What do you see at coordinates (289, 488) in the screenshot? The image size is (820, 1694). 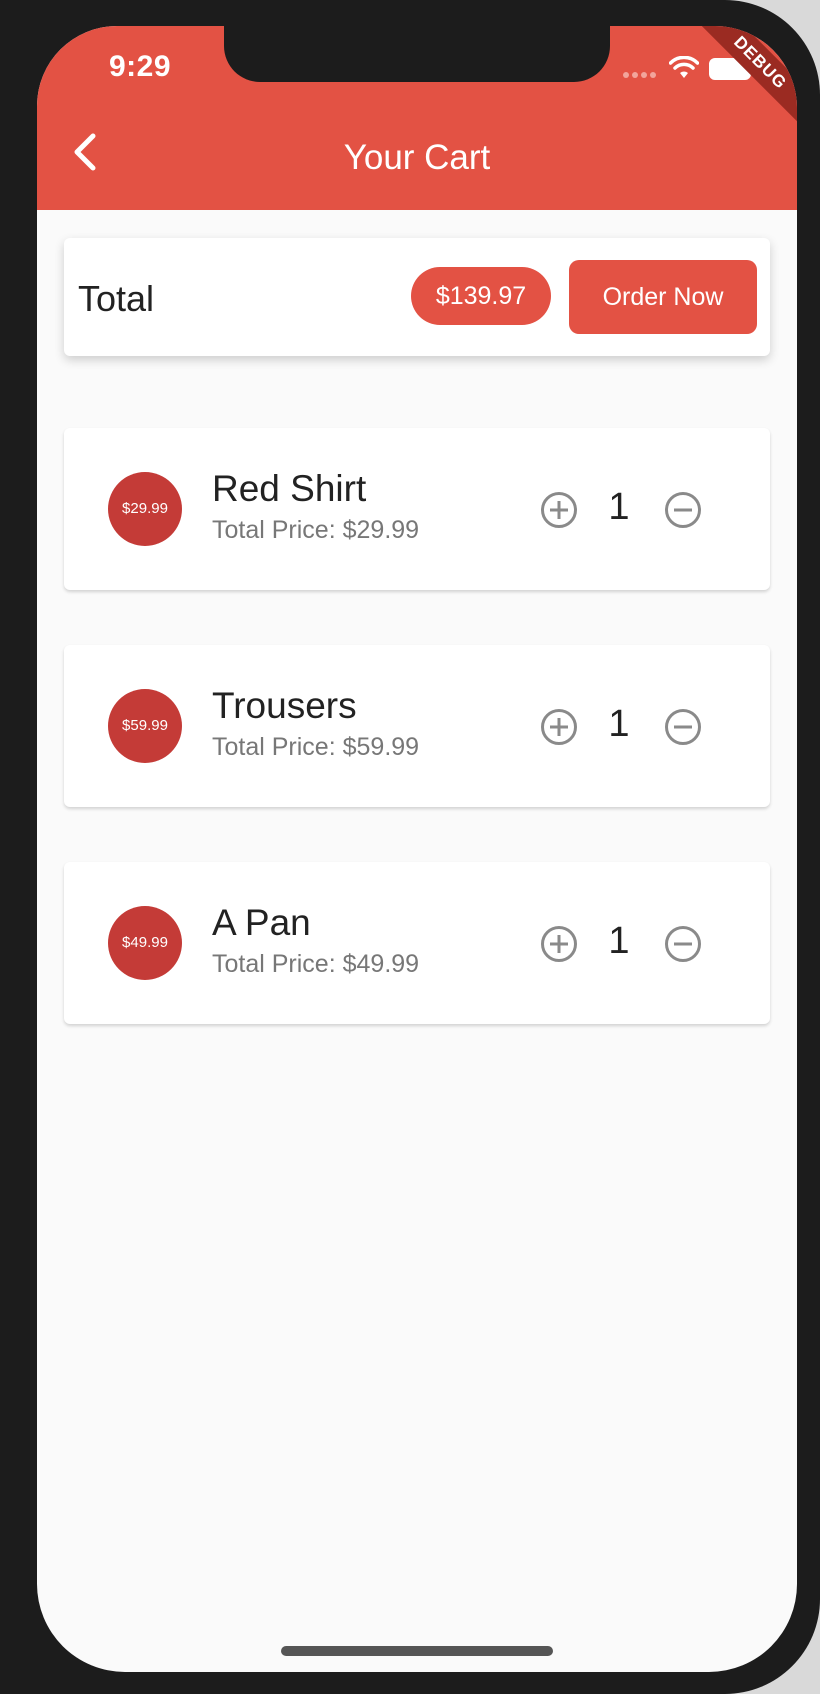 I see `item-name: Red Shirt` at bounding box center [289, 488].